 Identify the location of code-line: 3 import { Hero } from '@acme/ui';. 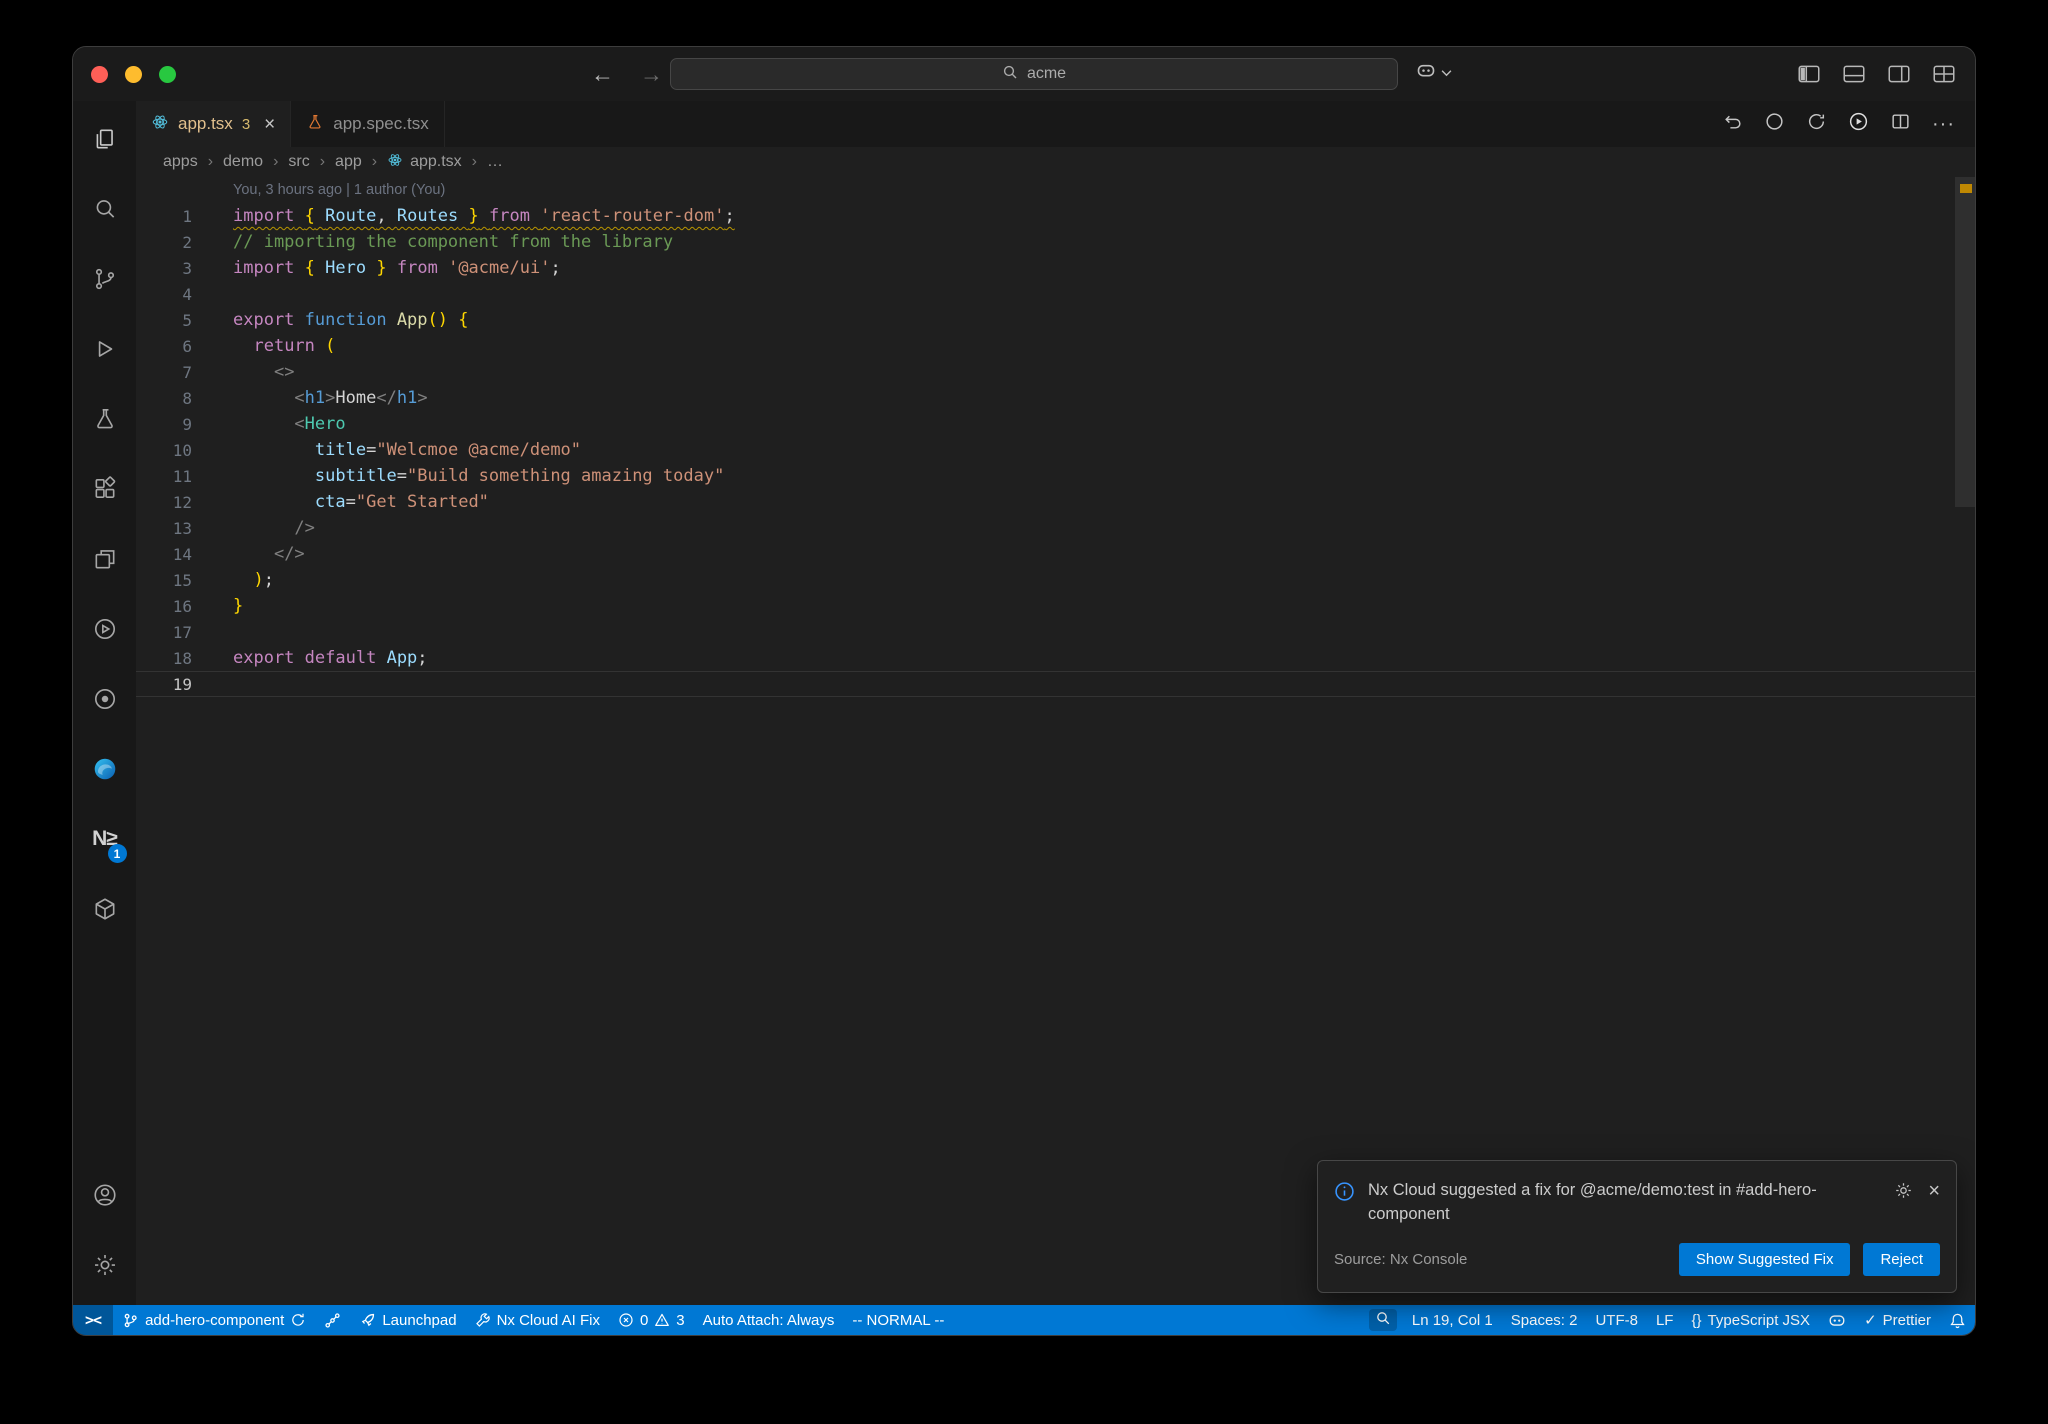
(1055, 268).